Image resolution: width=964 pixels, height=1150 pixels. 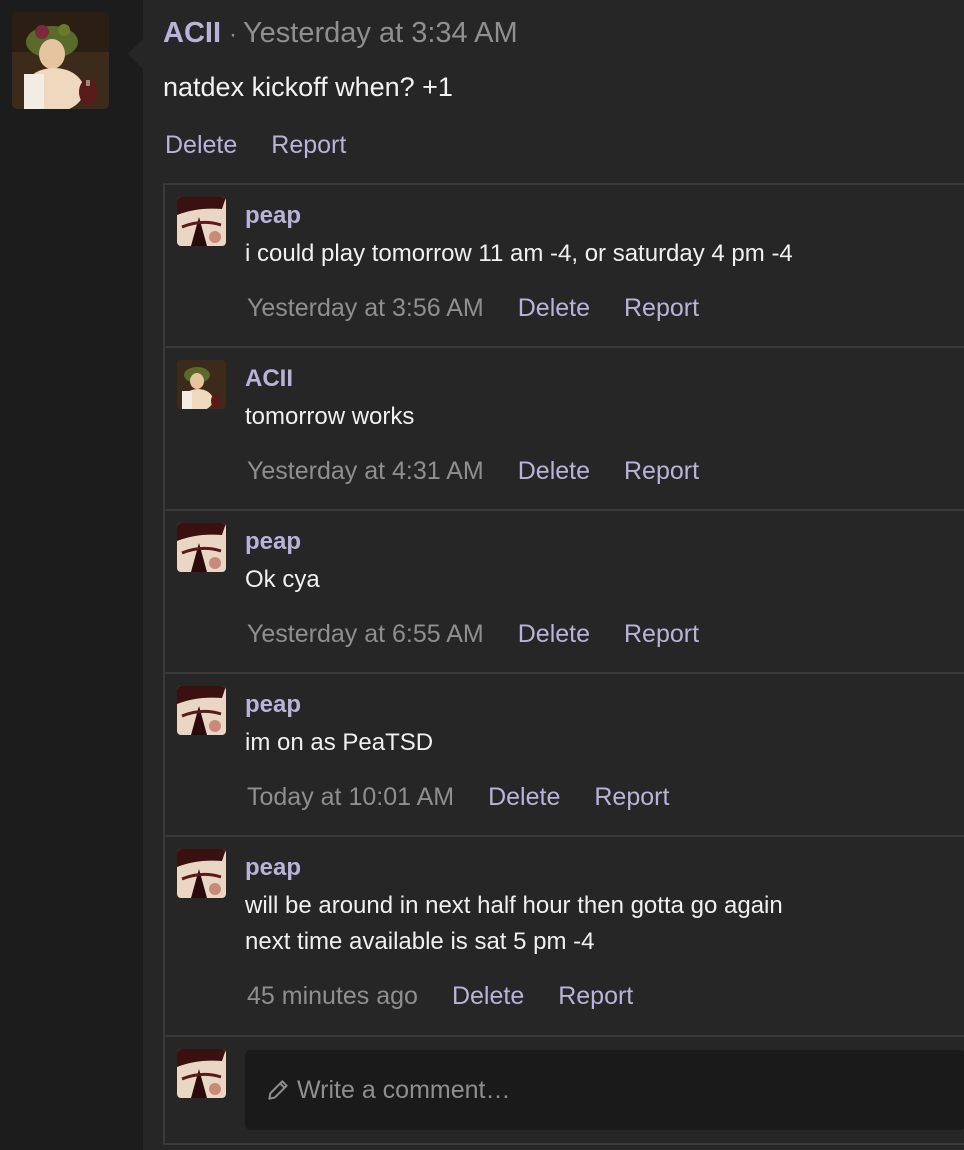 I want to click on post-timestamp: Yesterday at 3:34 AM, so click(x=380, y=33).